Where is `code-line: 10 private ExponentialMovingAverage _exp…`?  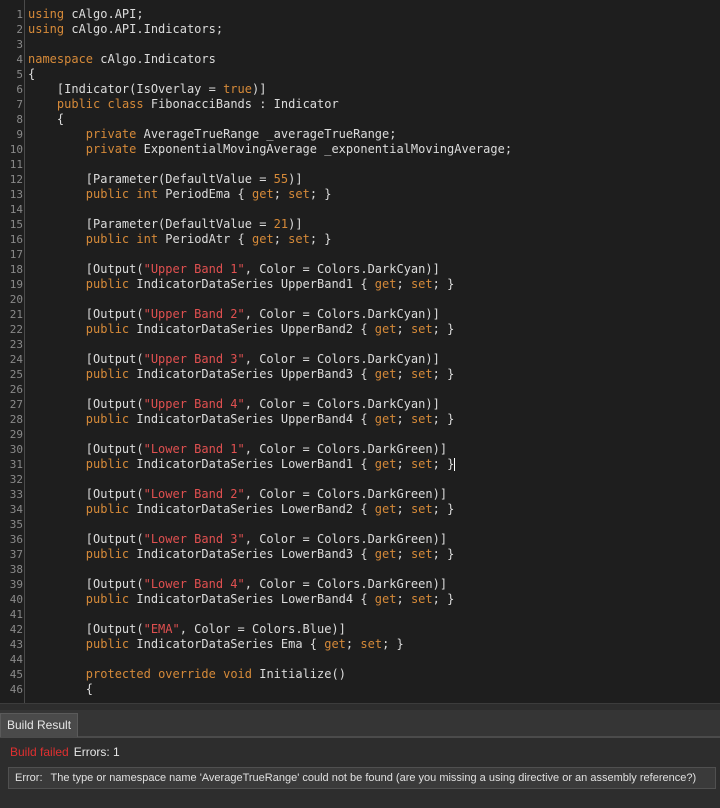
code-line: 10 private ExponentialMovingAverage _exp… is located at coordinates (360, 149).